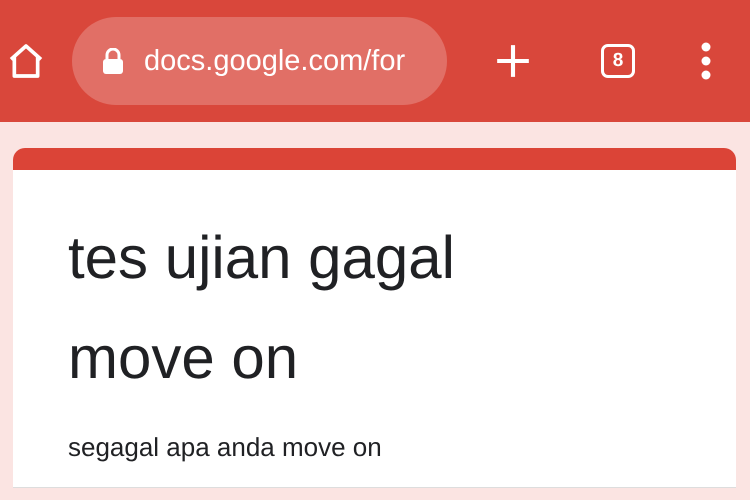 Image resolution: width=750 pixels, height=500 pixels. Describe the element at coordinates (275, 61) in the screenshot. I see `url-text: docs.google.com/for` at that location.